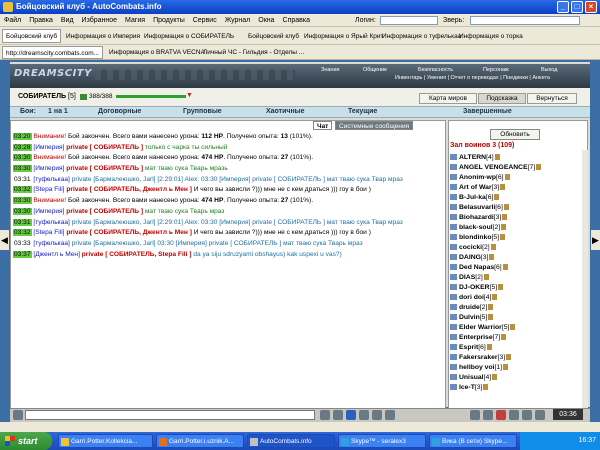  What do you see at coordinates (22, 254) in the screenshot?
I see `chat-timestamp: 03:37` at bounding box center [22, 254].